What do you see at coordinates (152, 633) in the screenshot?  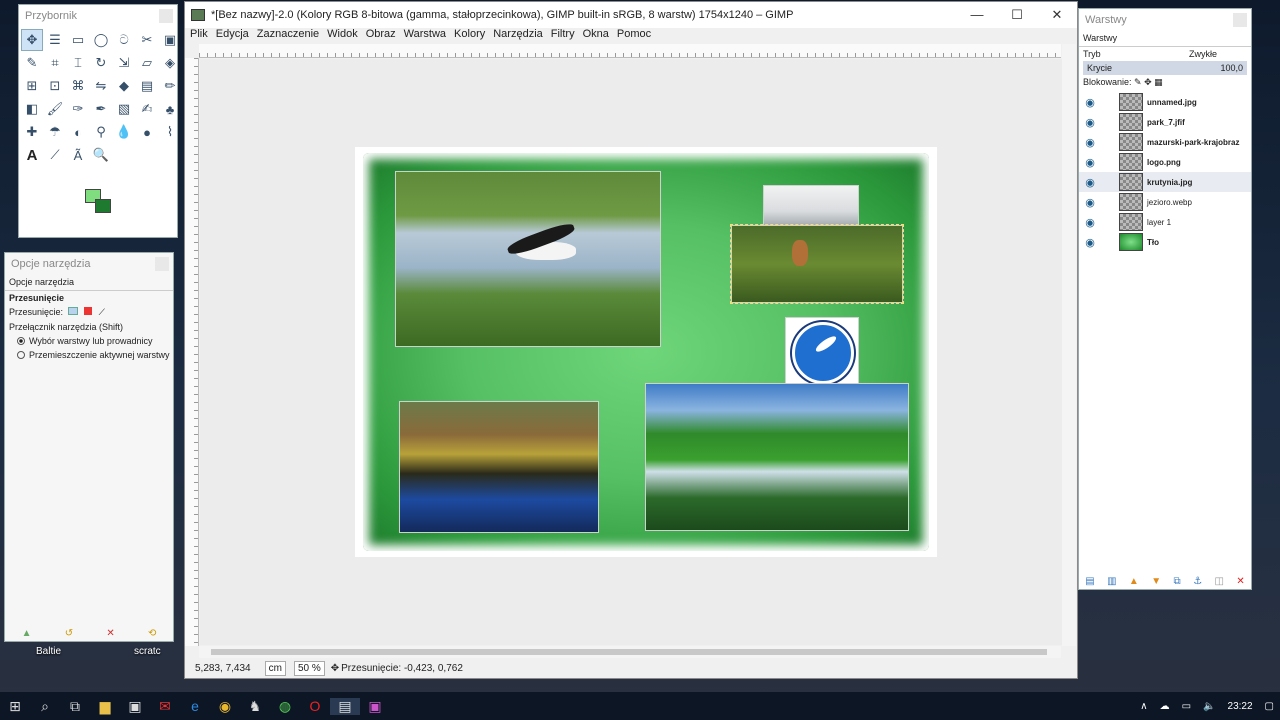 I see `reset-options-icon: ⟲` at bounding box center [152, 633].